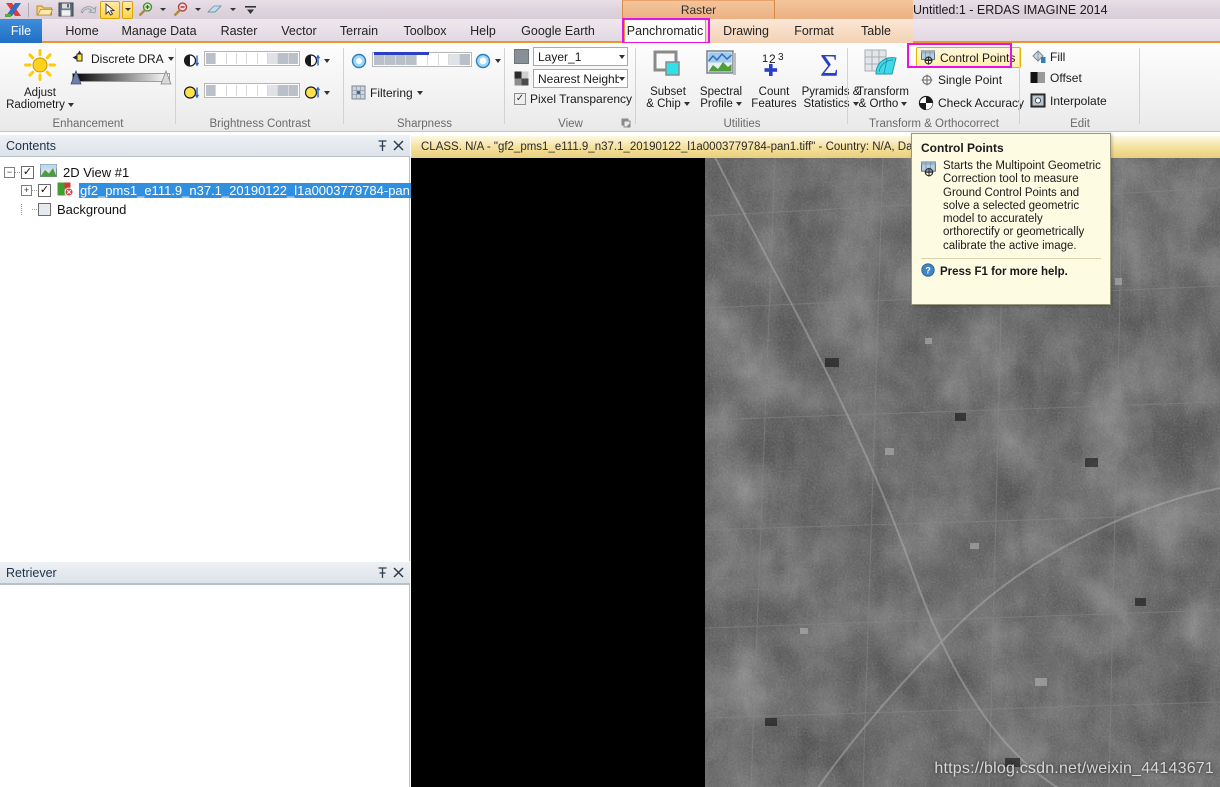 Image resolution: width=1220 pixels, height=787 pixels. I want to click on eraser-dropdown, so click(232, 10).